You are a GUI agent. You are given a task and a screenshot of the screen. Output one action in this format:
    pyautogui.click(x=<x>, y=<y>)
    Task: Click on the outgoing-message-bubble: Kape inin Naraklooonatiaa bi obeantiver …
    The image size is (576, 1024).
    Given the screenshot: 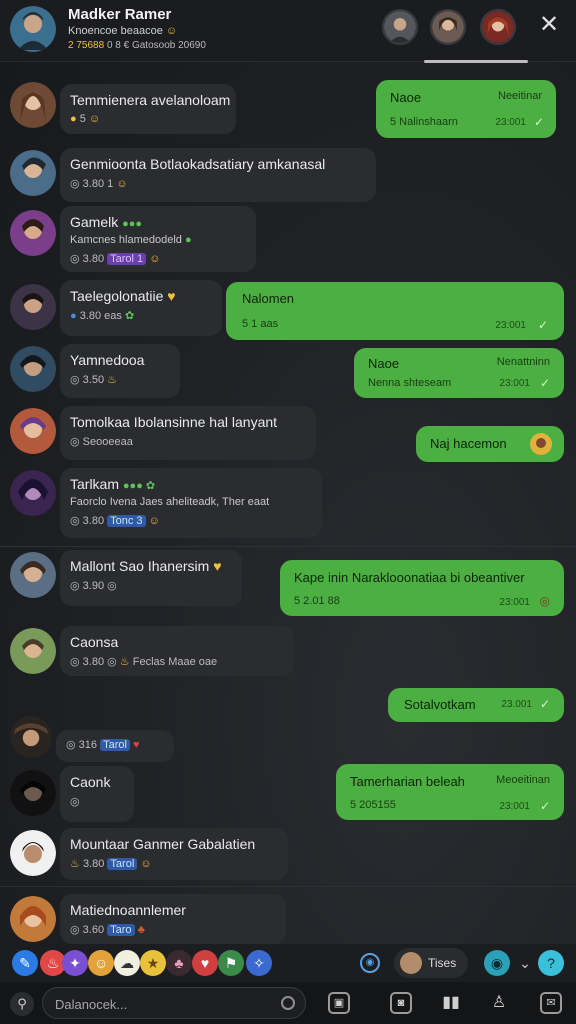 What is the action you would take?
    pyautogui.click(x=422, y=588)
    